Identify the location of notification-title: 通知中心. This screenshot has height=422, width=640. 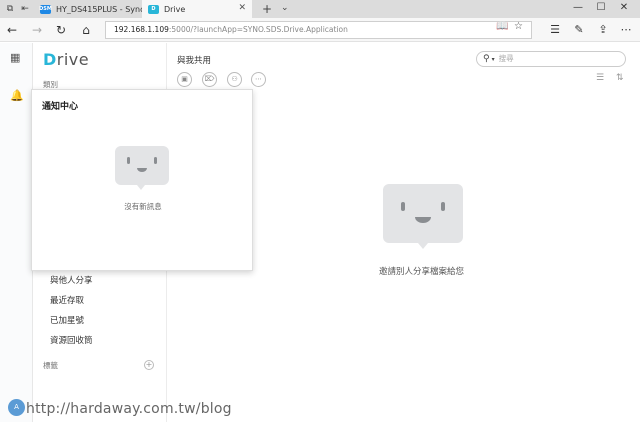
(60, 107).